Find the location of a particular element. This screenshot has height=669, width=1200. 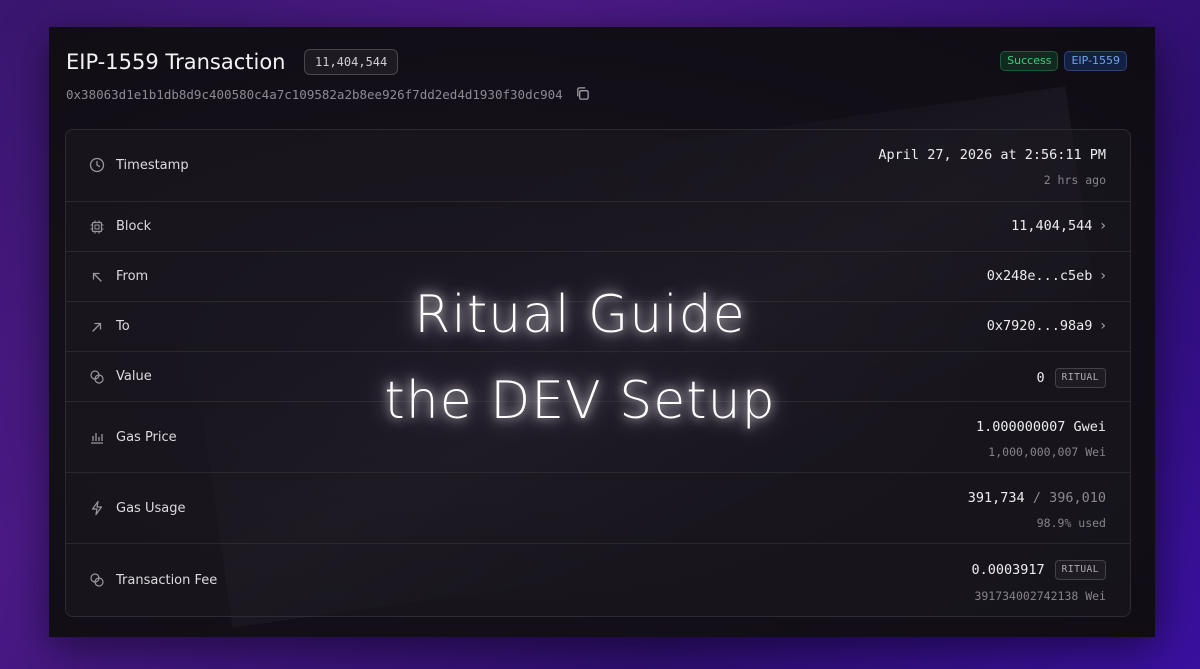

arrow-up-left-icon is located at coordinates (97, 277).